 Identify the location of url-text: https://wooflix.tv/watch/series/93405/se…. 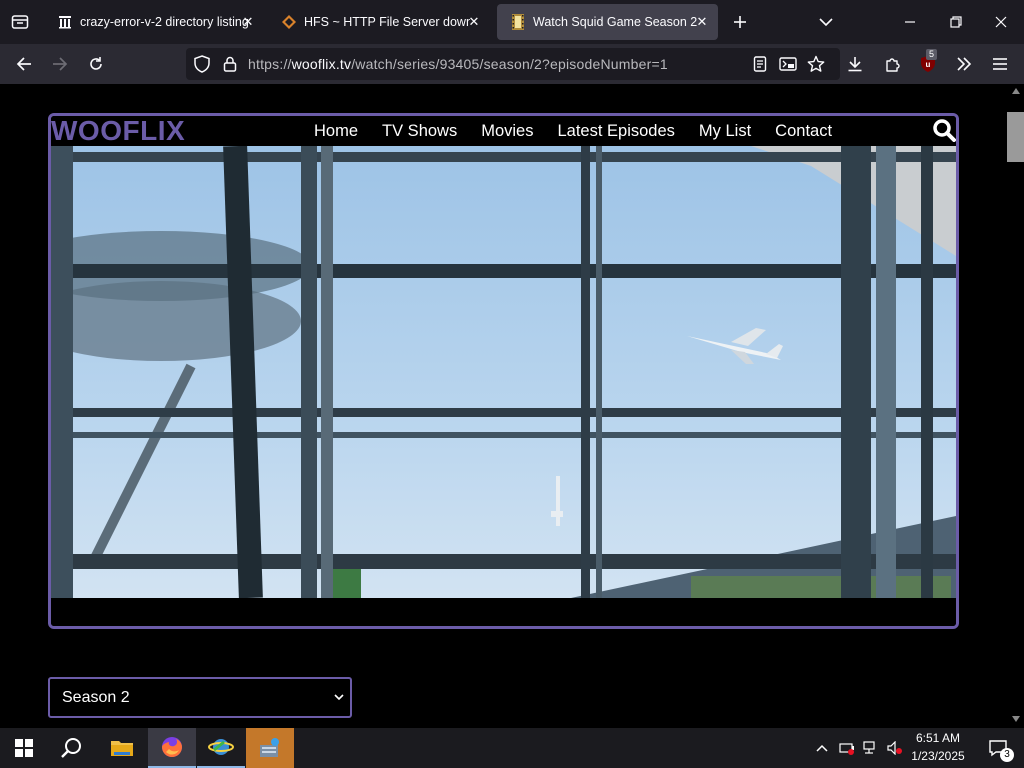
(458, 64).